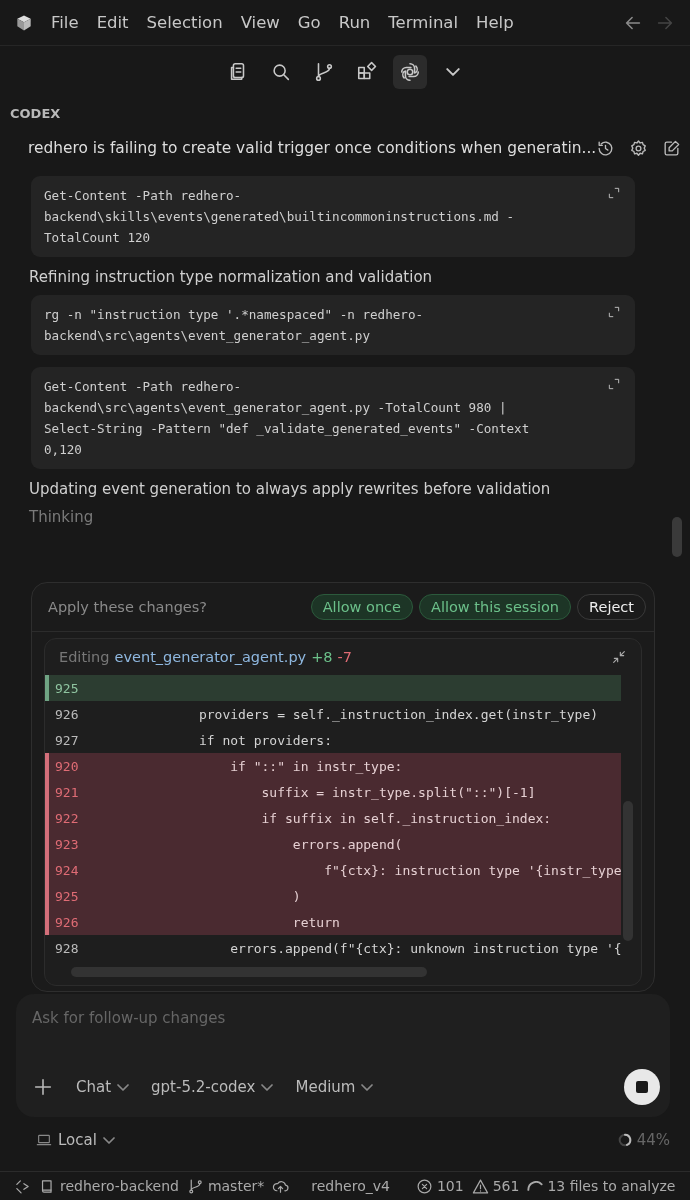  What do you see at coordinates (347, 844) in the screenshot?
I see `code-text: errors.append(` at bounding box center [347, 844].